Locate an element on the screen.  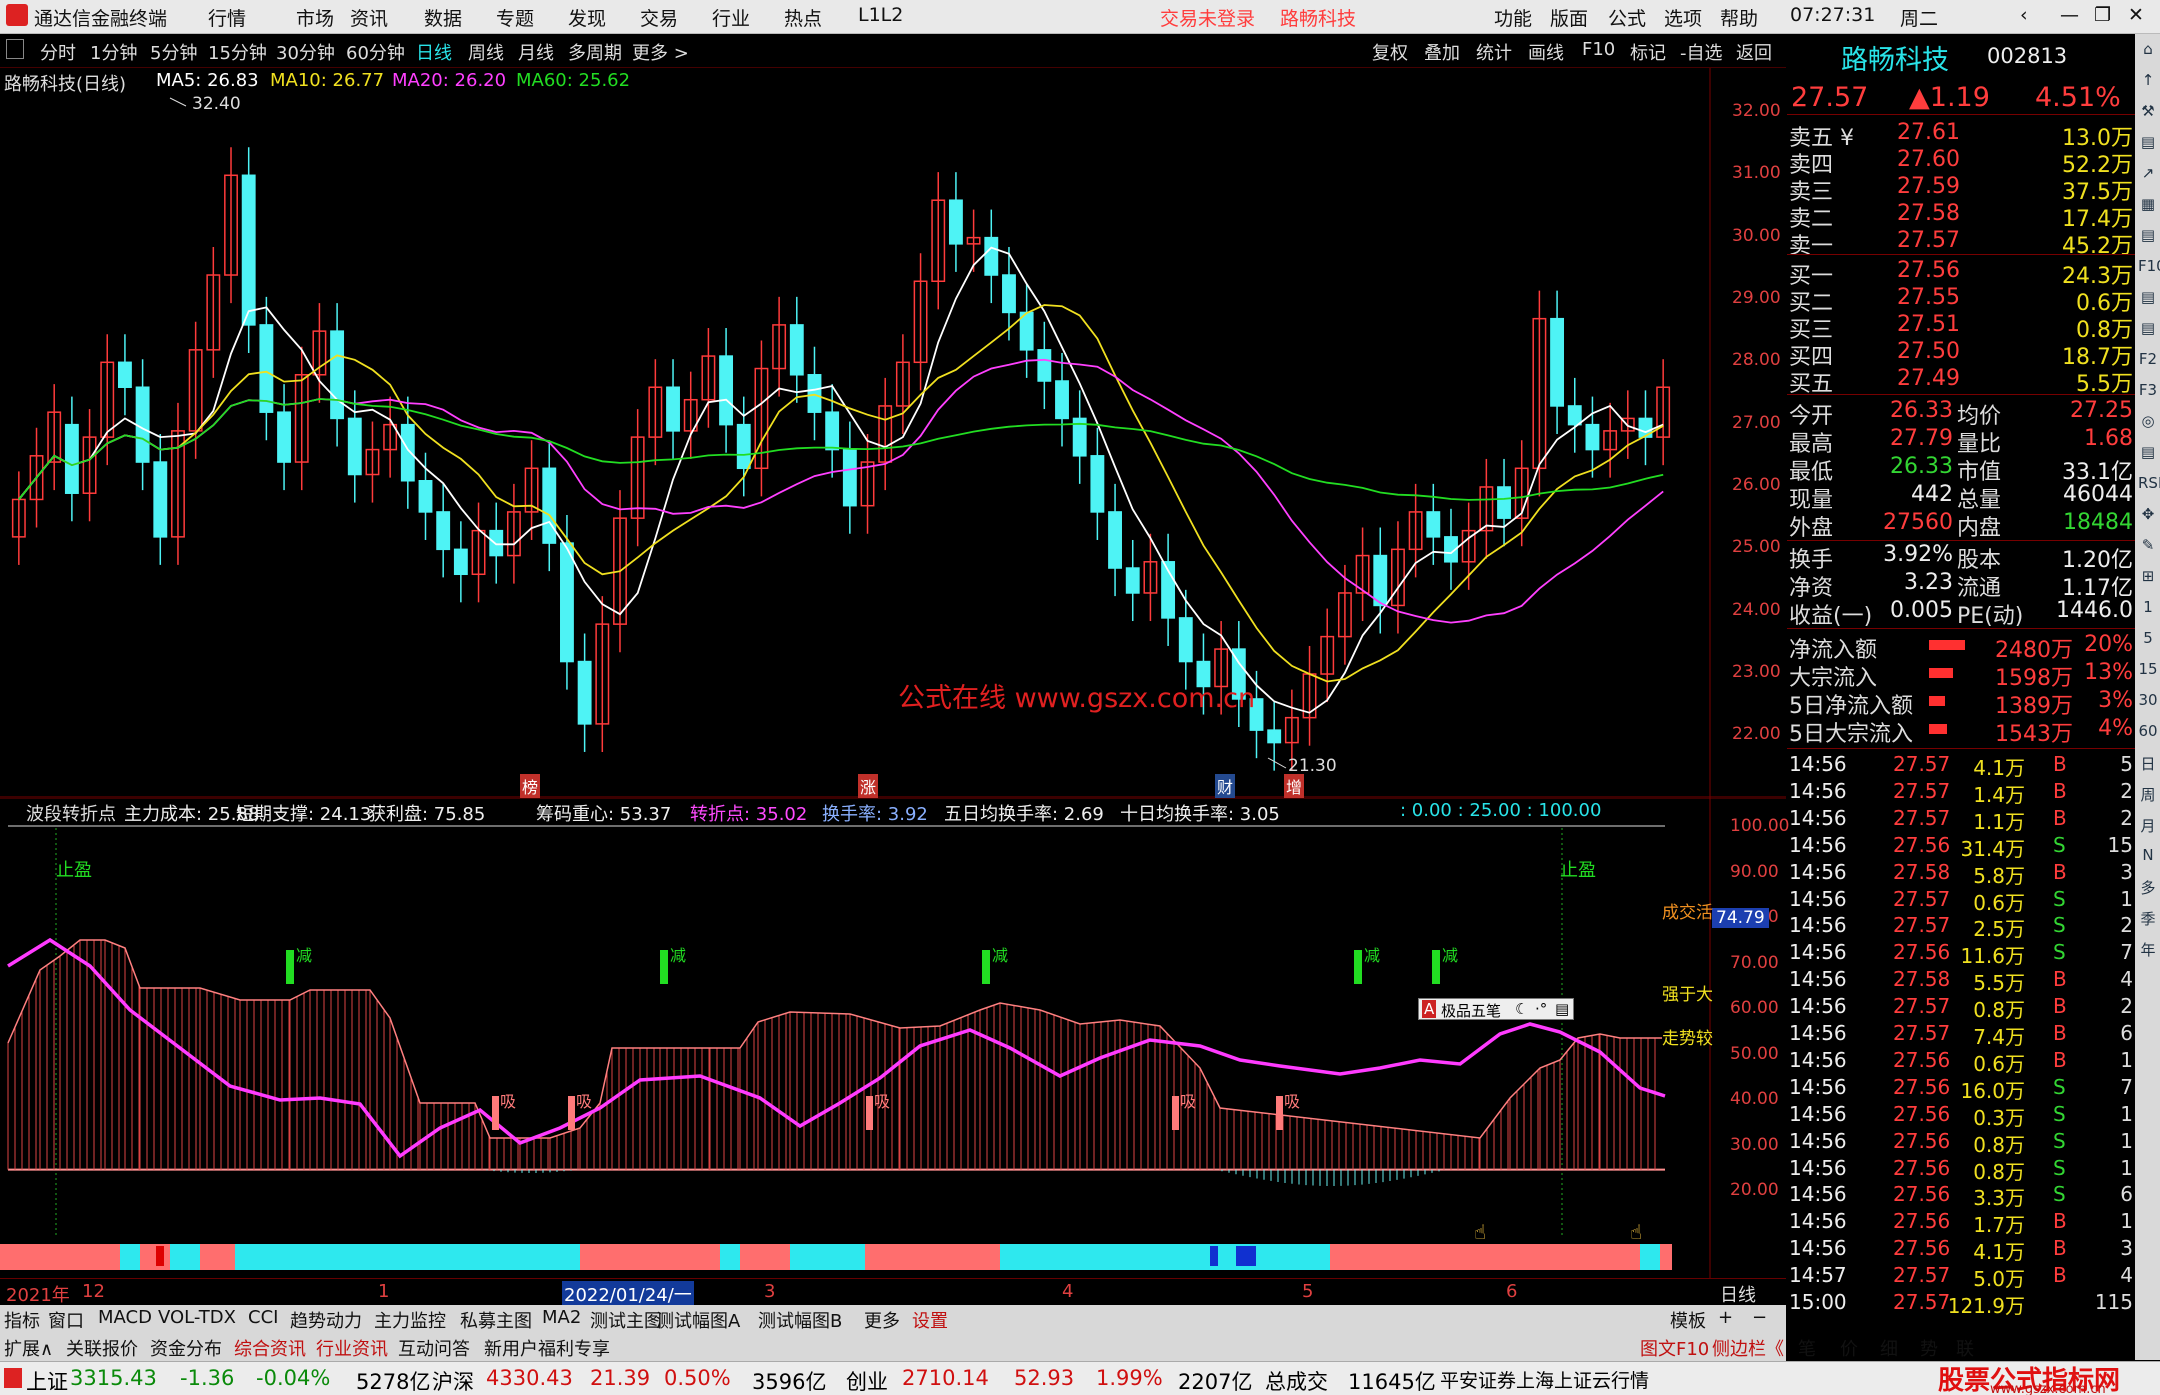
side-tool-icon: F10 is located at coordinates (2149, 268).